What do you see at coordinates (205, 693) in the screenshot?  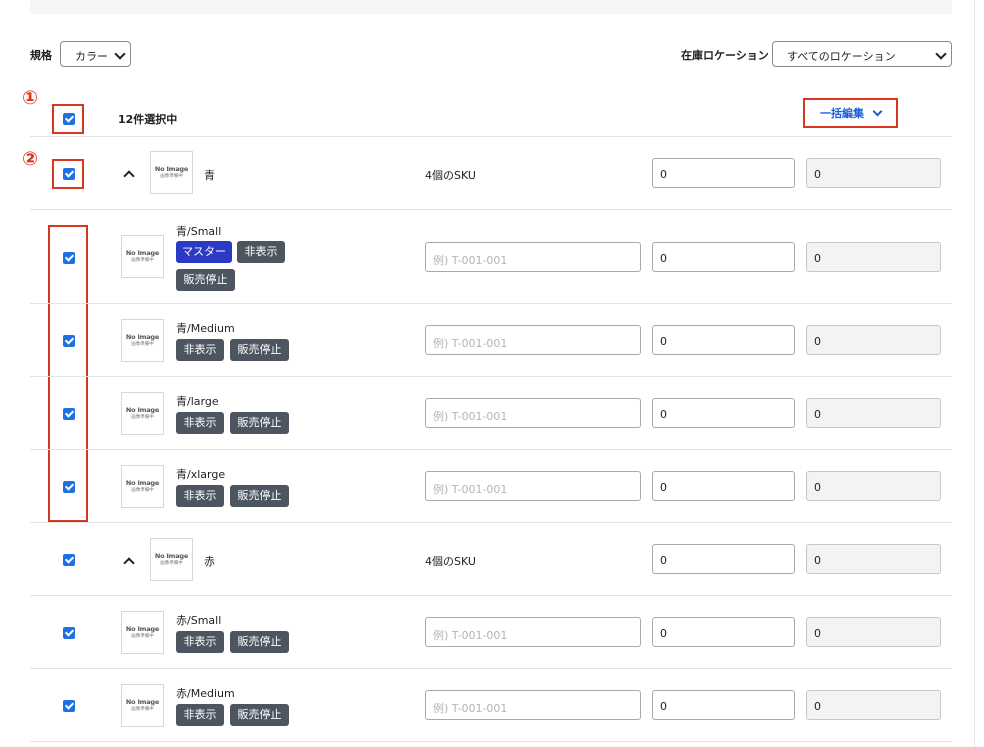 I see `variant-name: 赤/Medium` at bounding box center [205, 693].